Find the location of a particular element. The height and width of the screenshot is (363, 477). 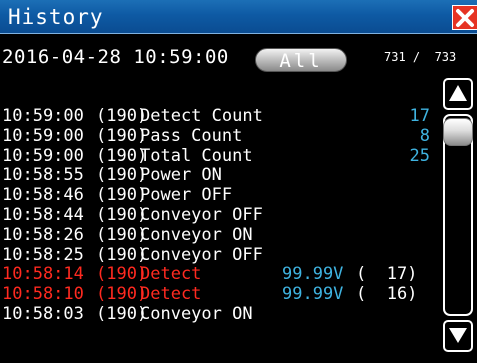

log-time: 10:58:10 is located at coordinates (43, 294).